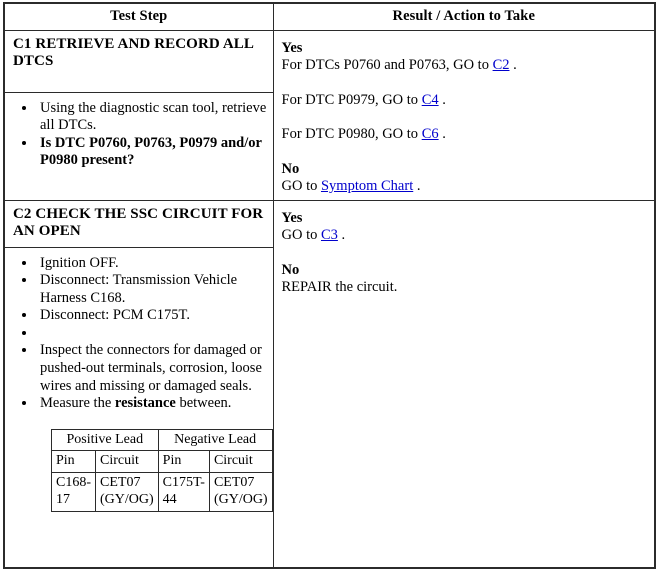 The height and width of the screenshot is (579, 659). I want to click on step-c2-no-label: No, so click(290, 269).